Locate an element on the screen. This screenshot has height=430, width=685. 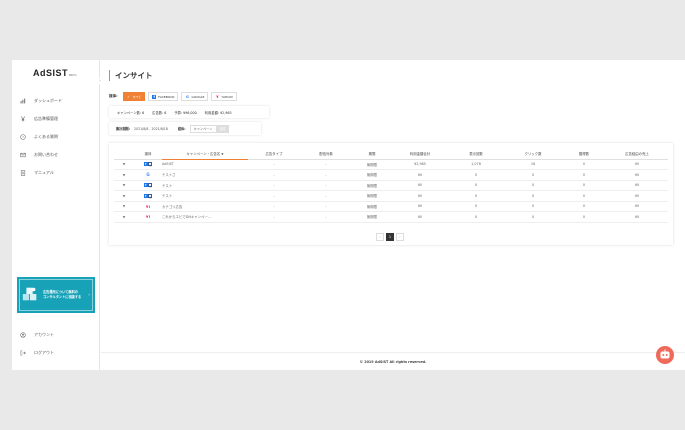
period-label: 集計期間: is located at coordinates (123, 129).